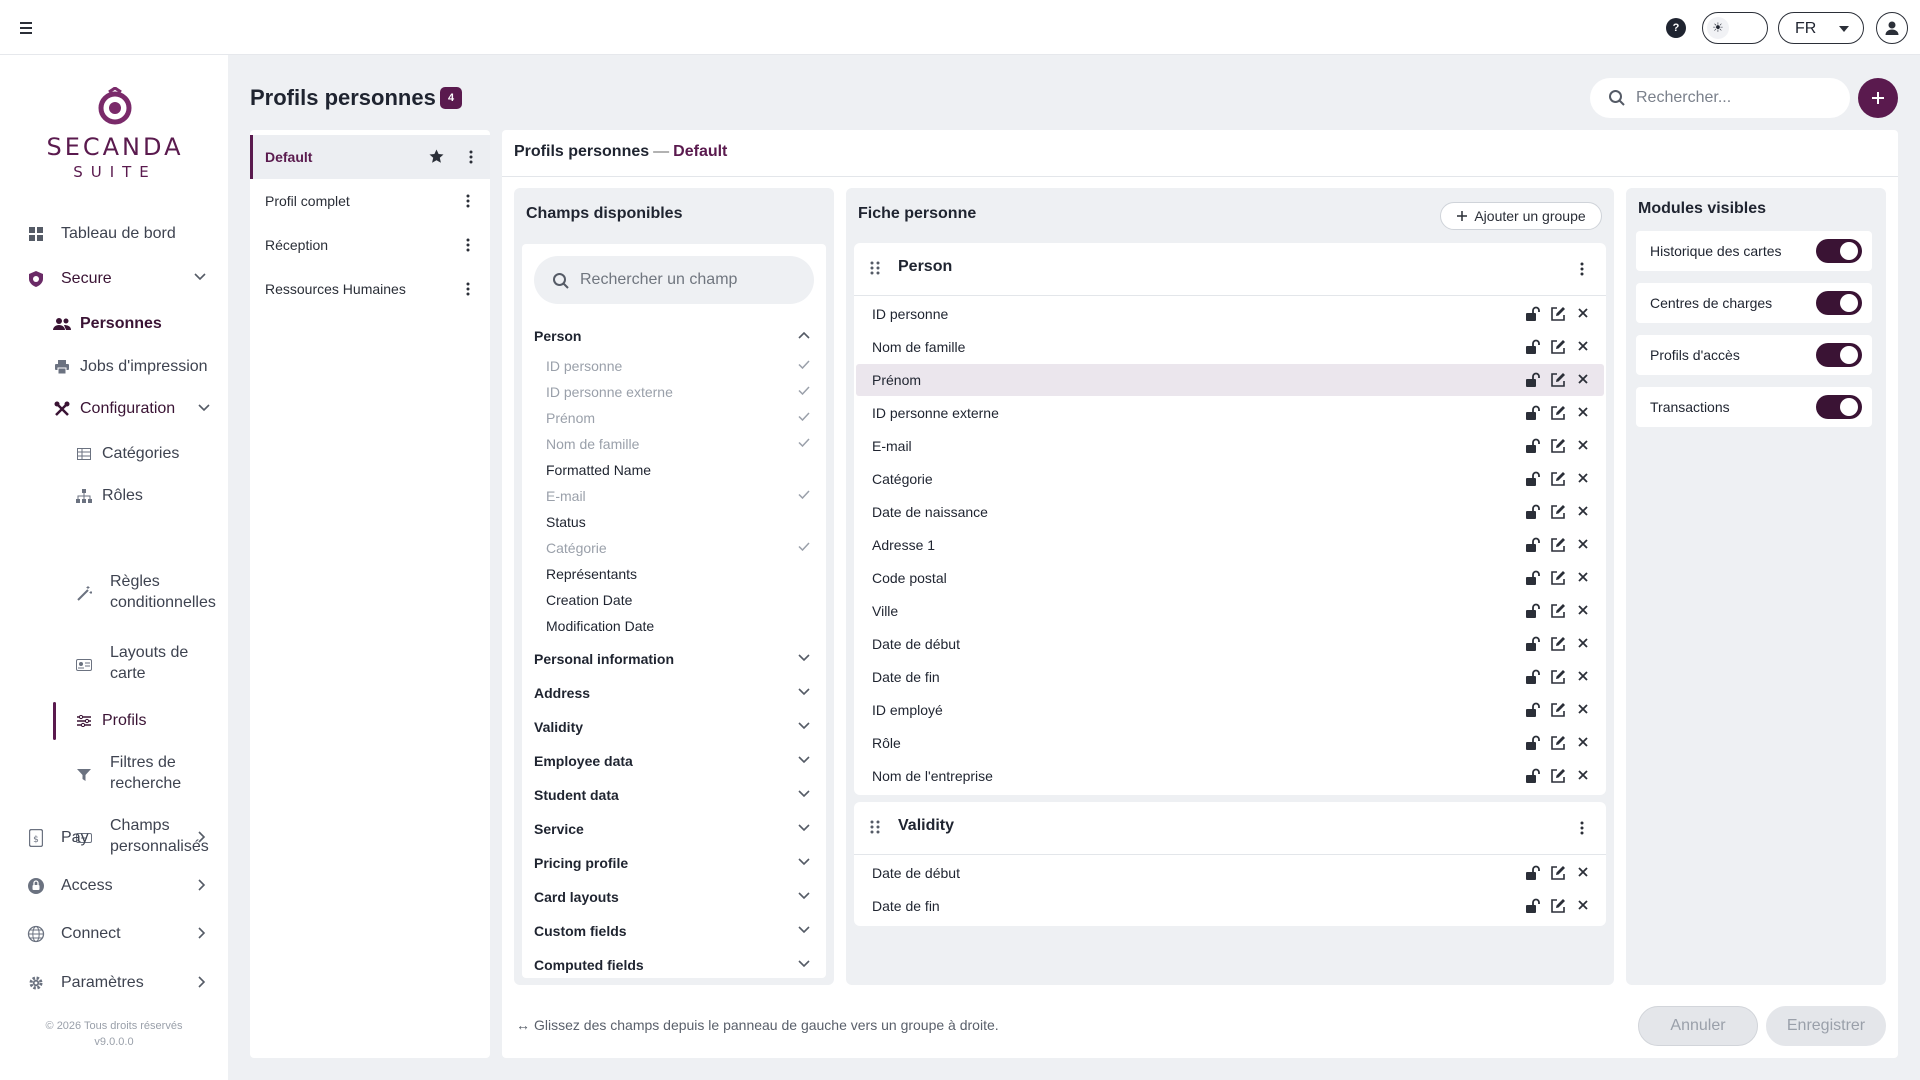 The height and width of the screenshot is (1080, 1920). What do you see at coordinates (126, 454) in the screenshot?
I see `sidebar-item-categories: Catégories` at bounding box center [126, 454].